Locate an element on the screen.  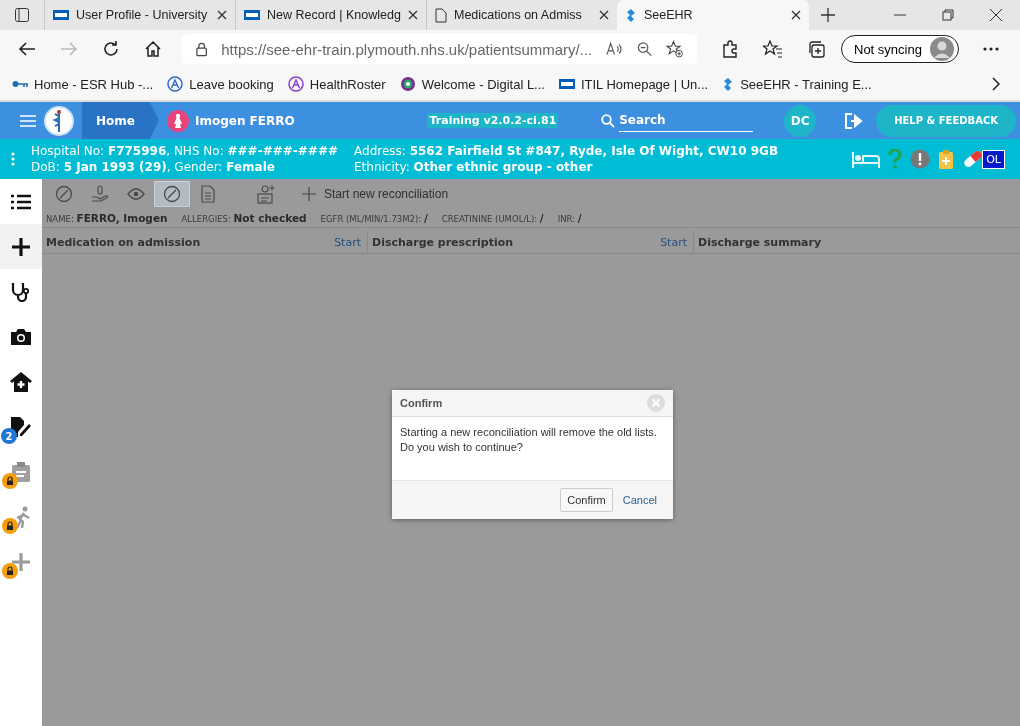
refresh-icon is located at coordinates (111, 49).